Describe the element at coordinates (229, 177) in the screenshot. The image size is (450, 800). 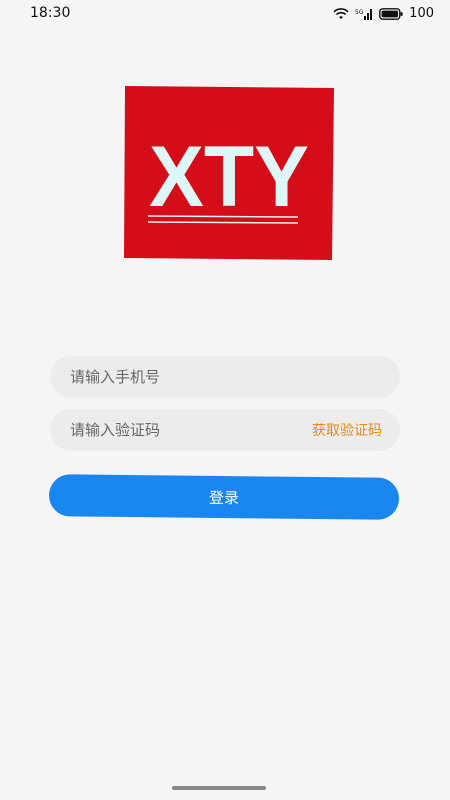
I see `logo-text: XTY` at that location.